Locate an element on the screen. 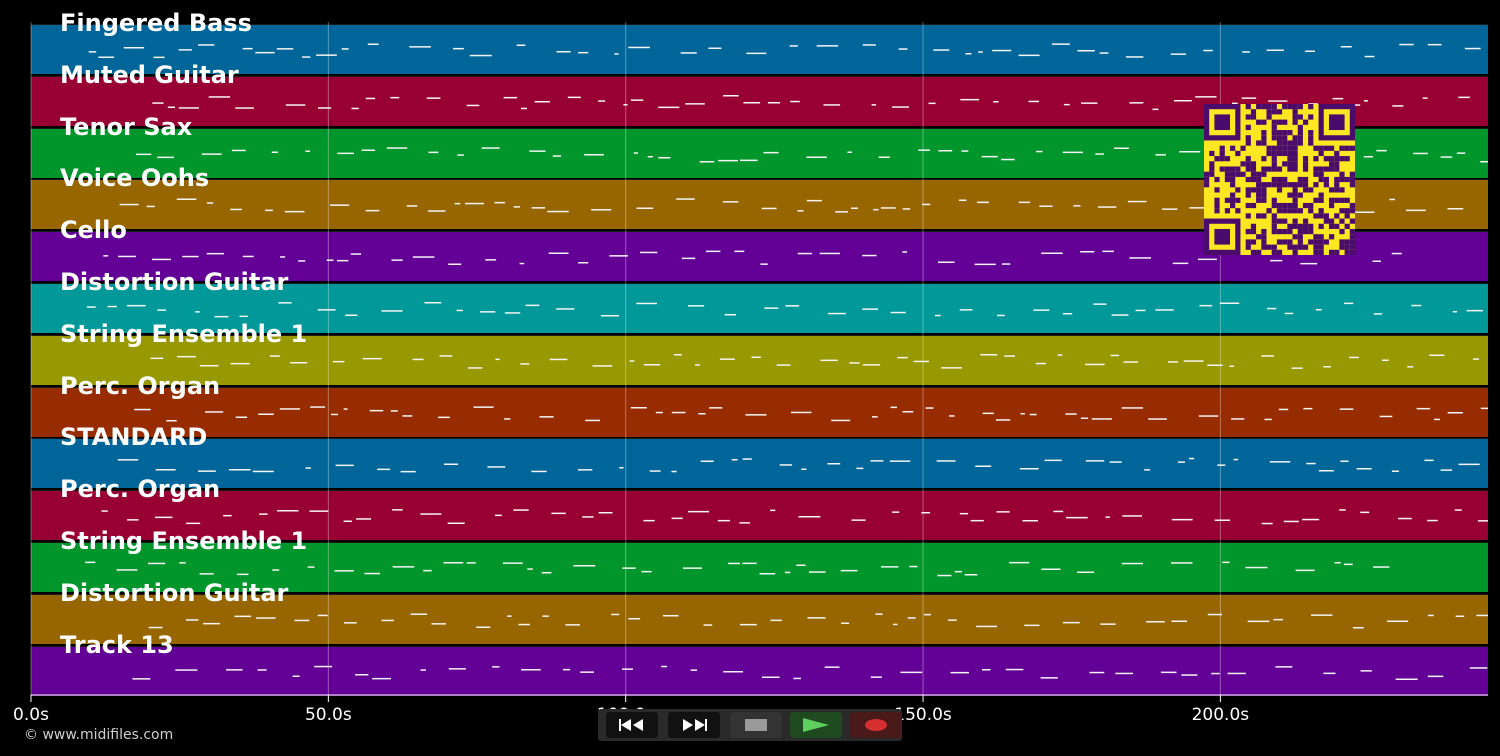  track-name: Muted Guitar is located at coordinates (149, 74).